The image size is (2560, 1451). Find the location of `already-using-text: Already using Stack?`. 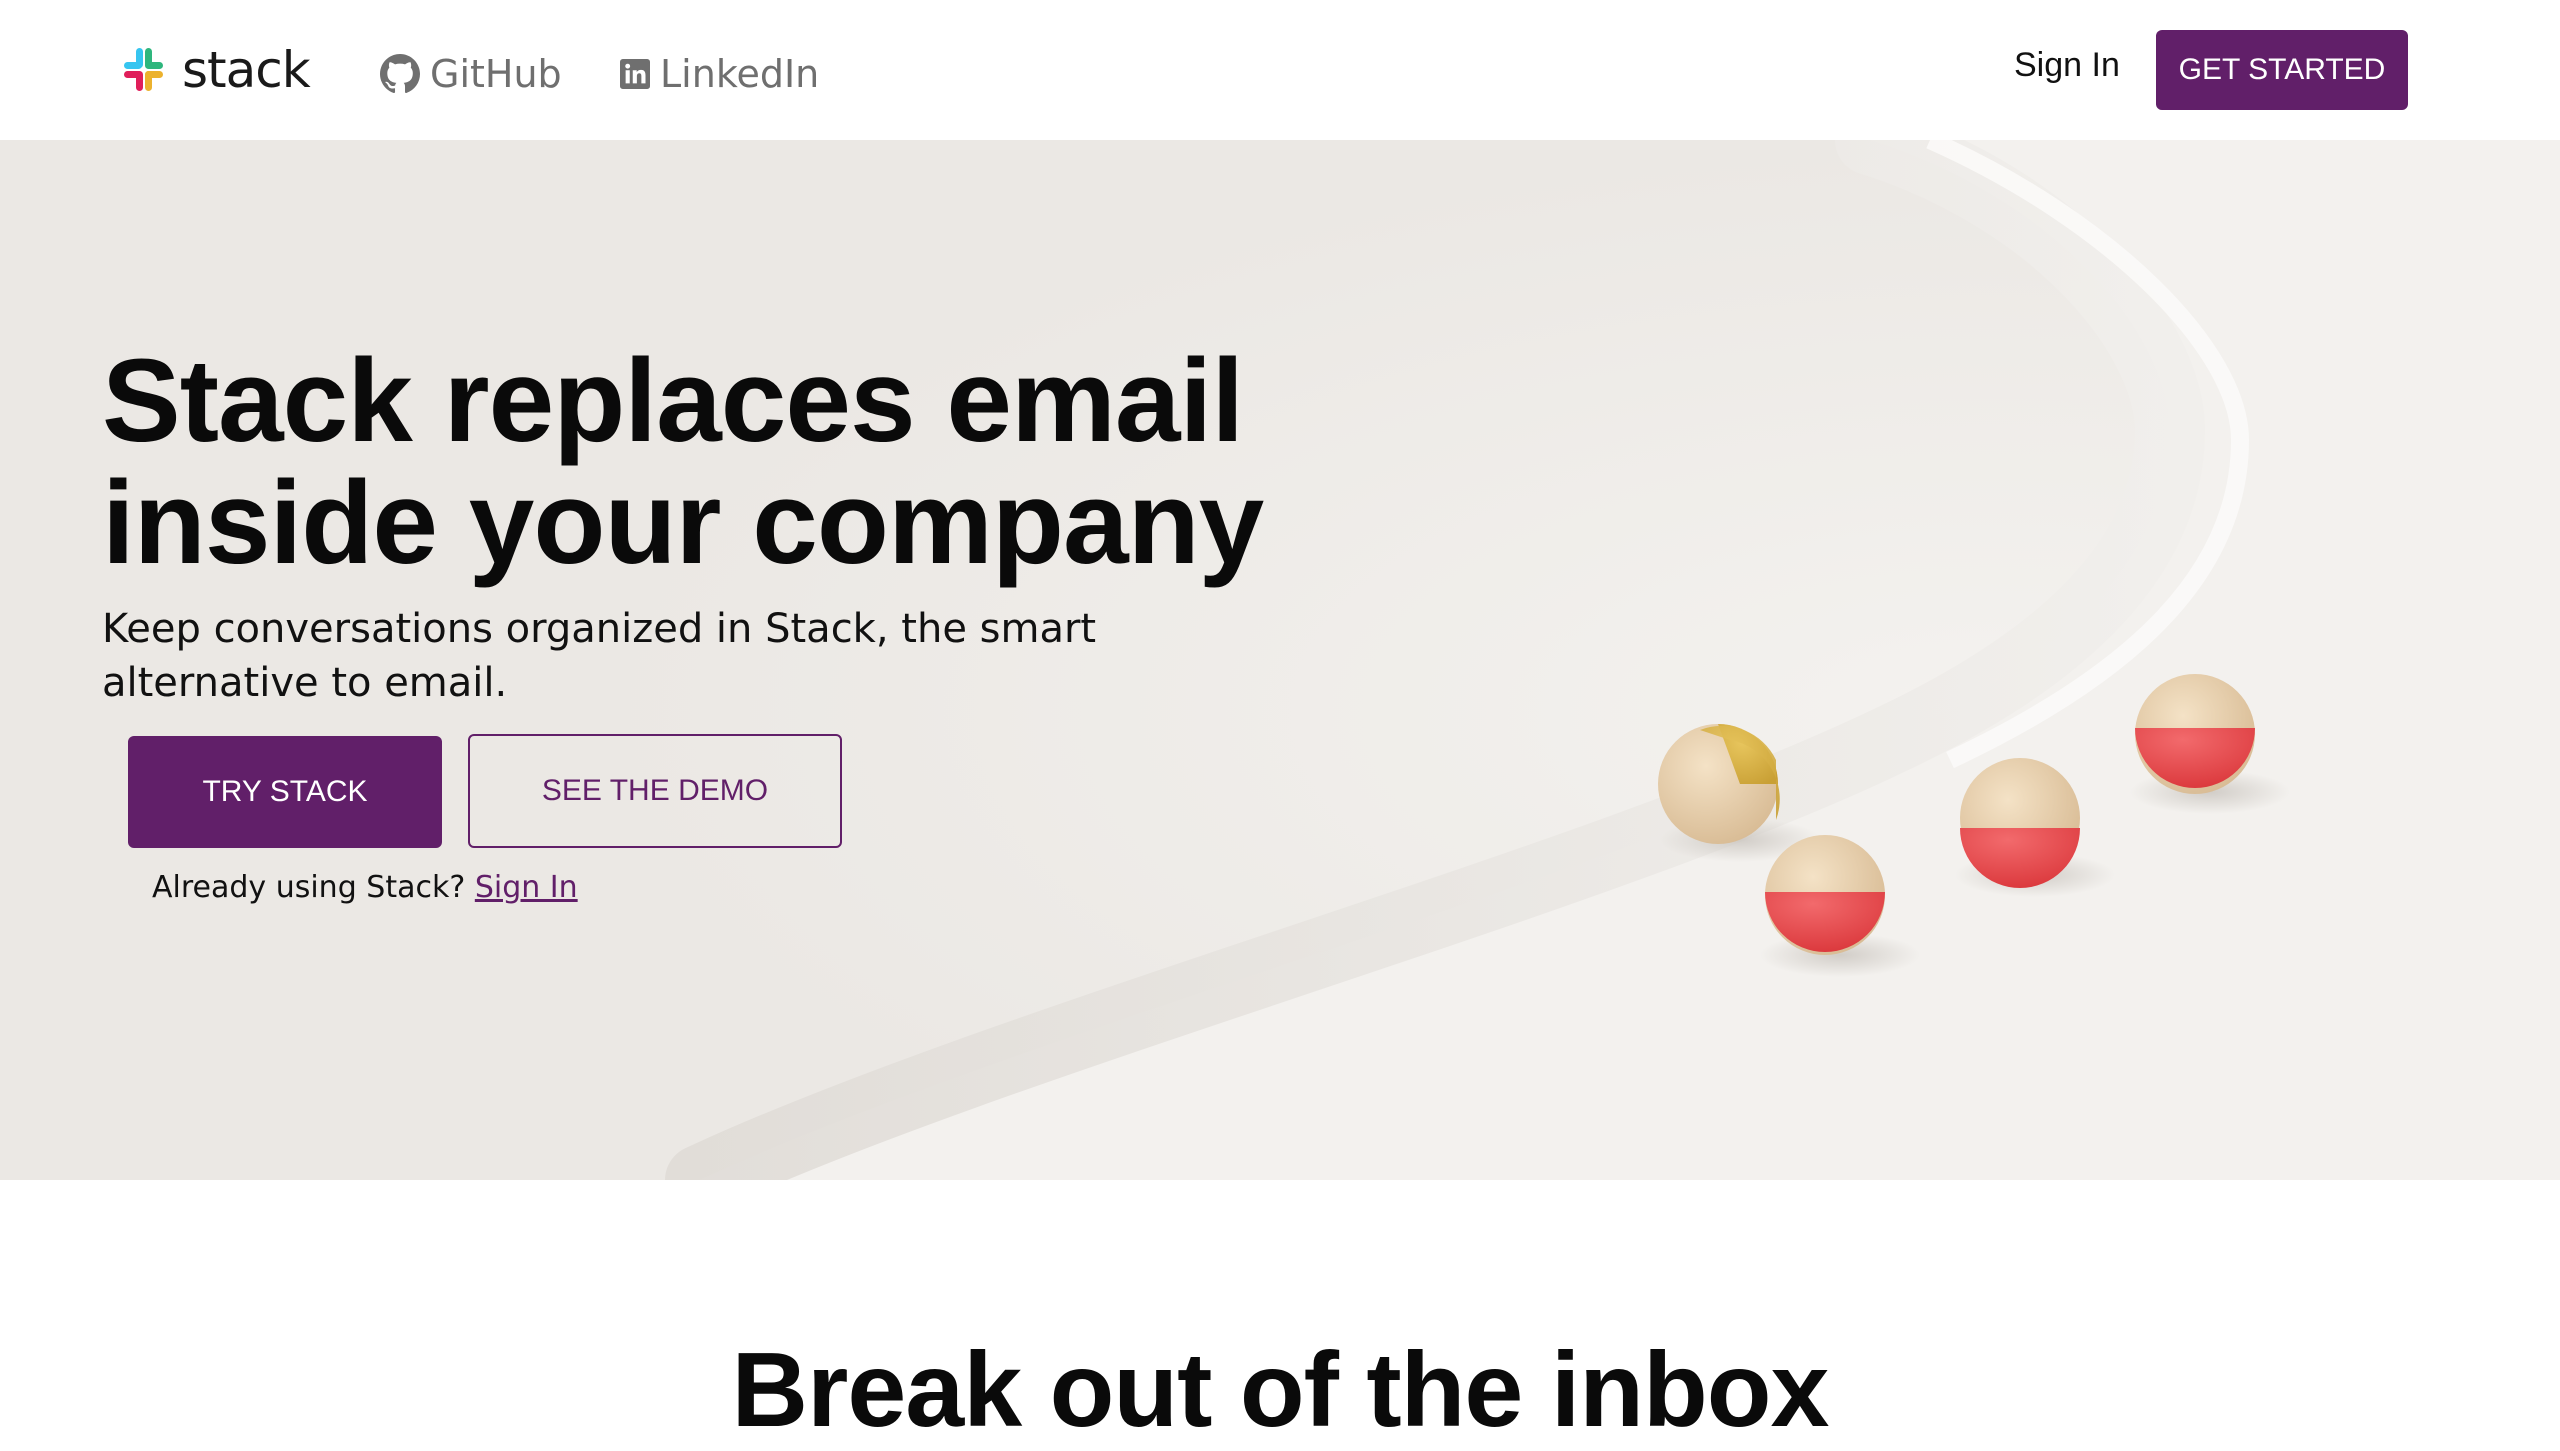

already-using-text: Already using Stack? is located at coordinates (309, 887).